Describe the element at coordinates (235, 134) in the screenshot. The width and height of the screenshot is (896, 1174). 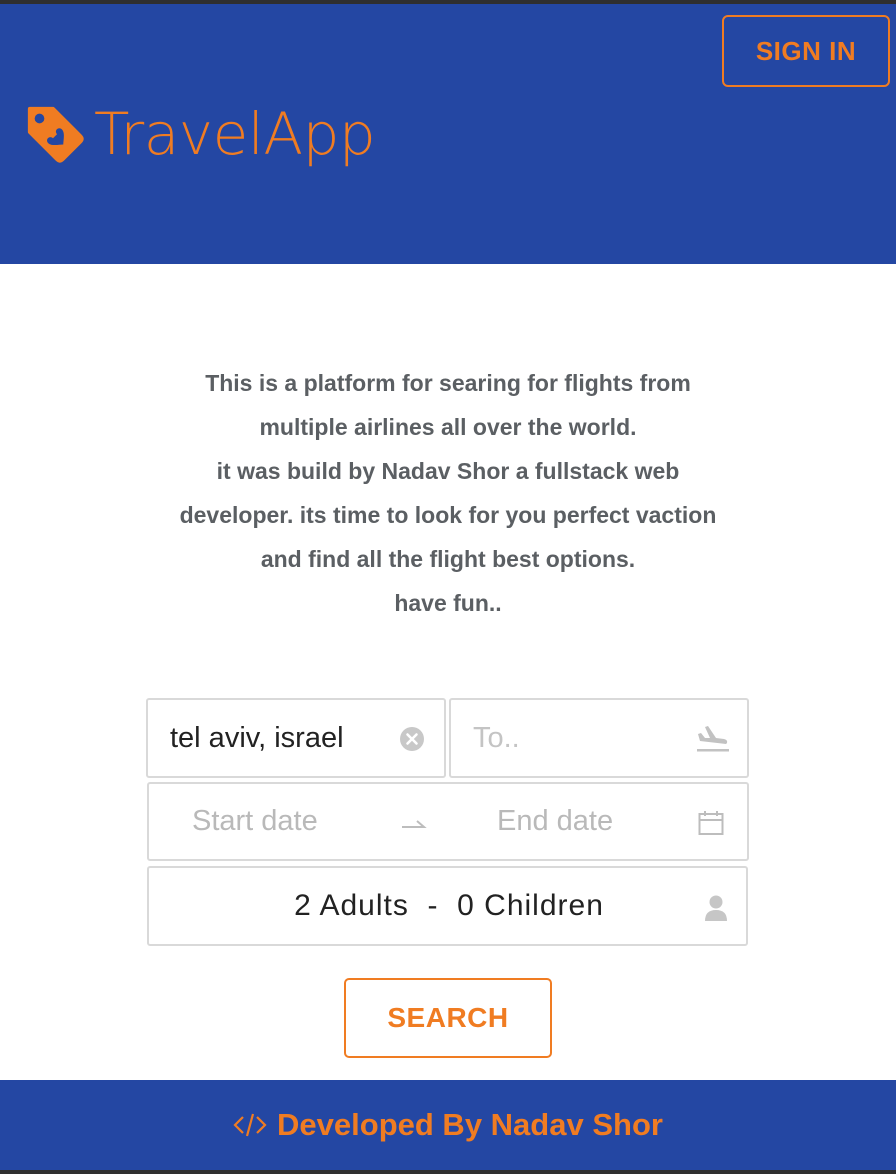
I see `brand-name: TravelApp` at that location.